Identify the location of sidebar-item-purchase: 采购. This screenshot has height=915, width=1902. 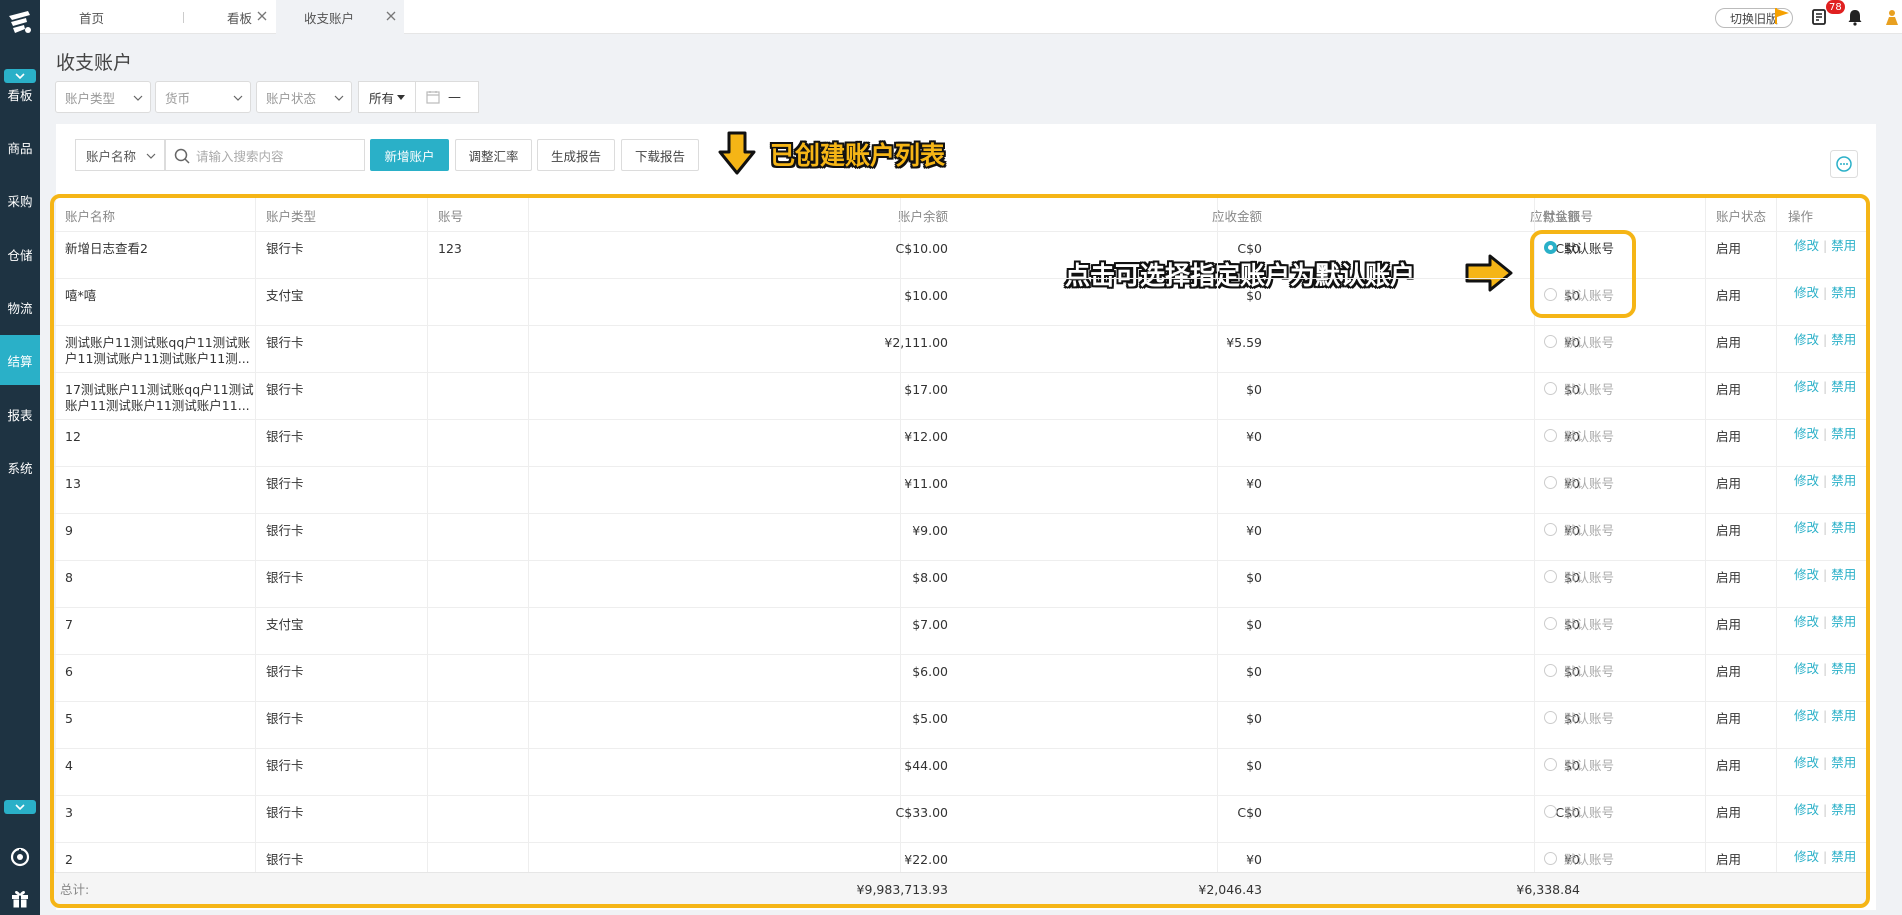
(20, 200).